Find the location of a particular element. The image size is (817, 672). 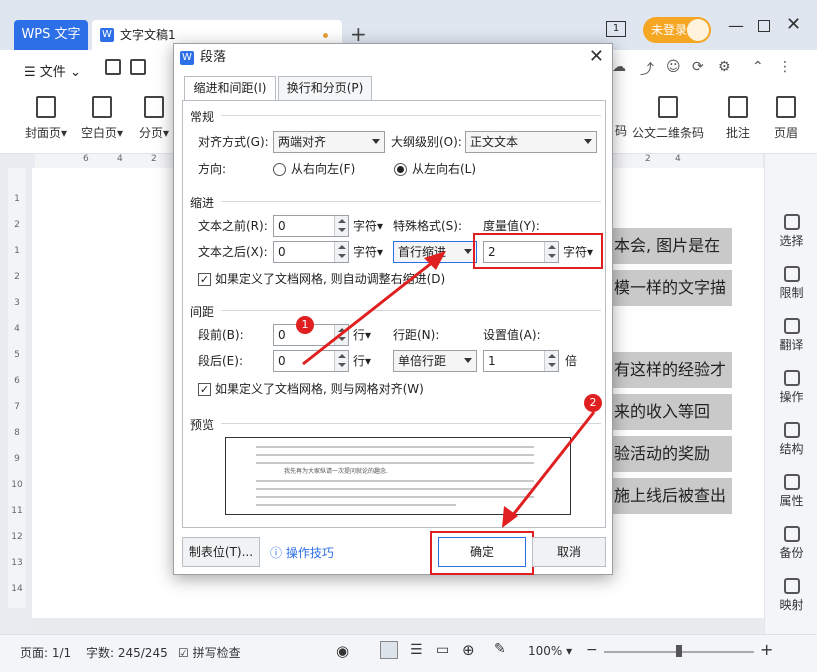

arrow-1-line is located at coordinates (370, 311).